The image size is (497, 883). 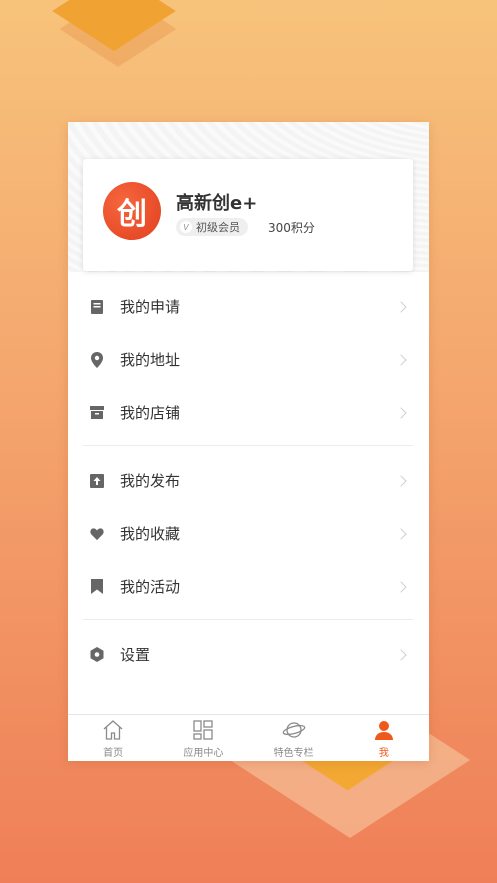 What do you see at coordinates (150, 360) in the screenshot?
I see `menu-item-label: 我的地址` at bounding box center [150, 360].